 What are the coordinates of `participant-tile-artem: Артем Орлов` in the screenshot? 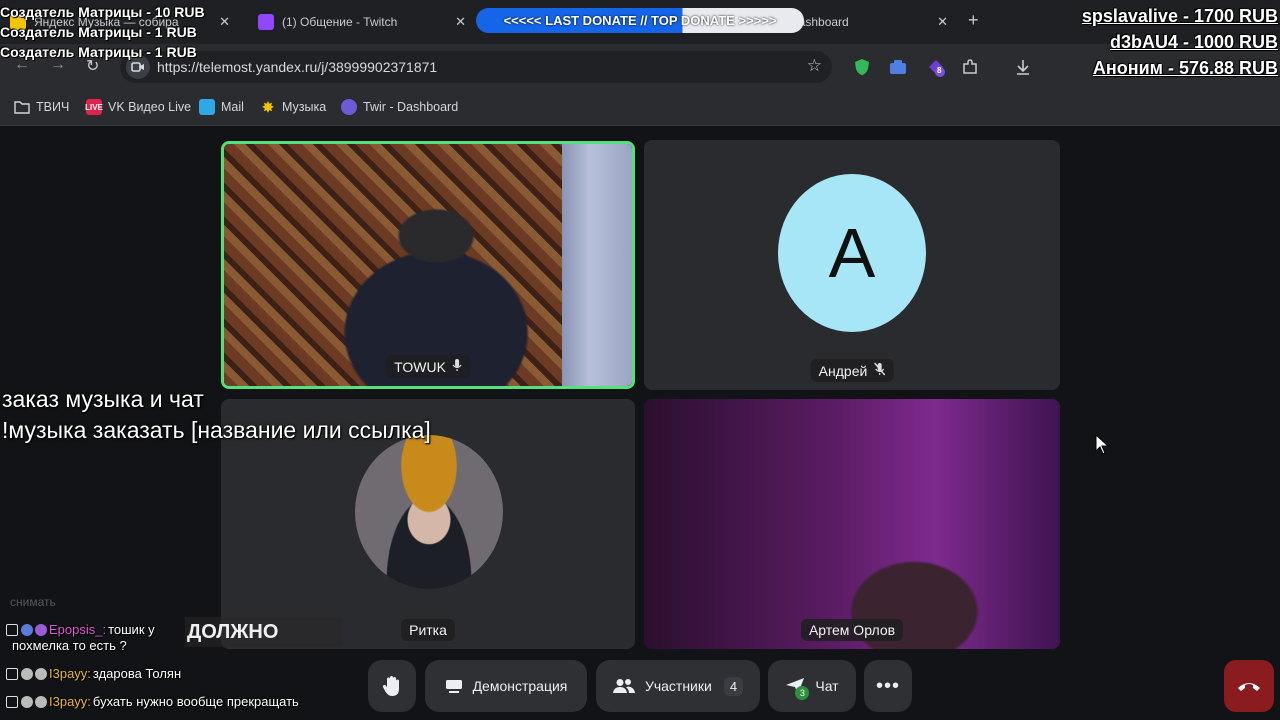 It's located at (852, 524).